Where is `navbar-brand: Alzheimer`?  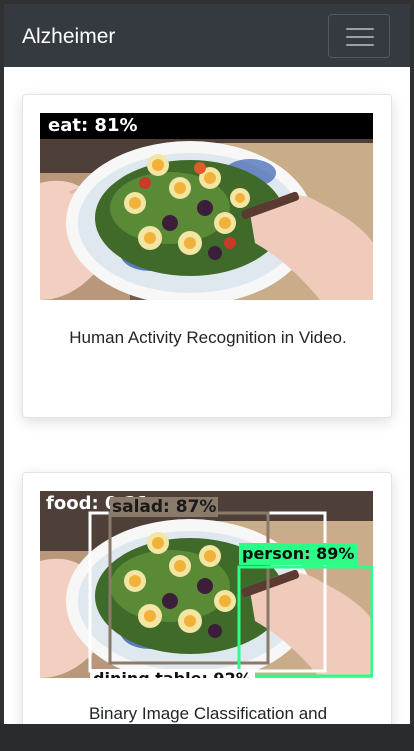 navbar-brand: Alzheimer is located at coordinates (68, 37).